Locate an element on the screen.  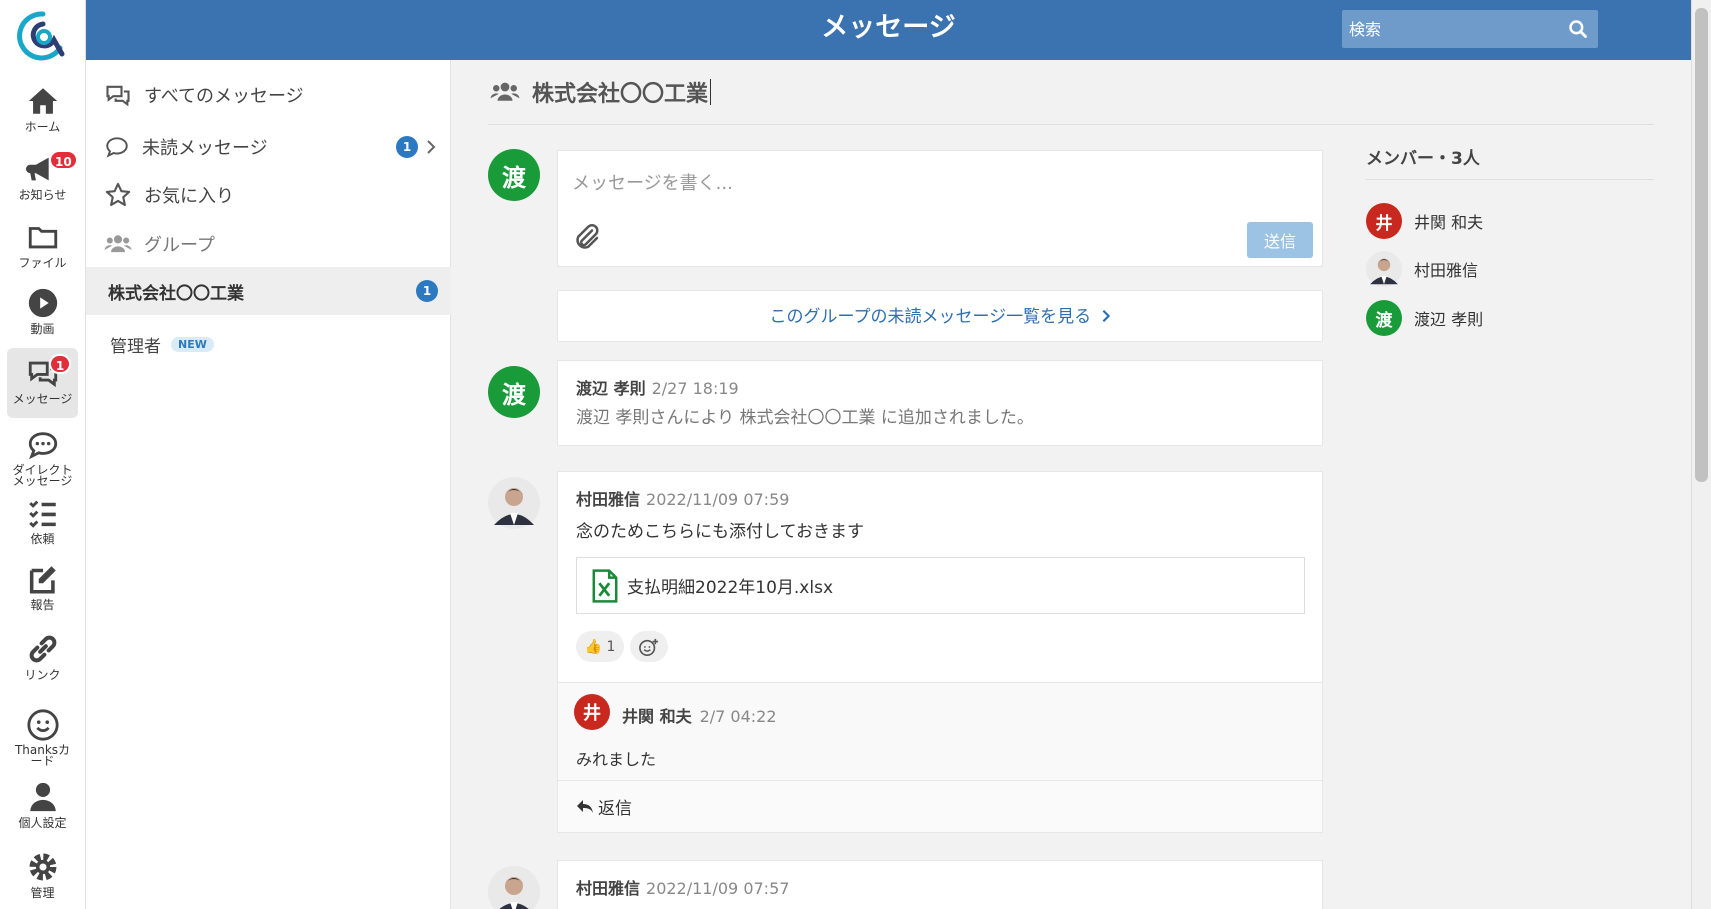
group-name: 株式会社〇〇工業 is located at coordinates (620, 92).